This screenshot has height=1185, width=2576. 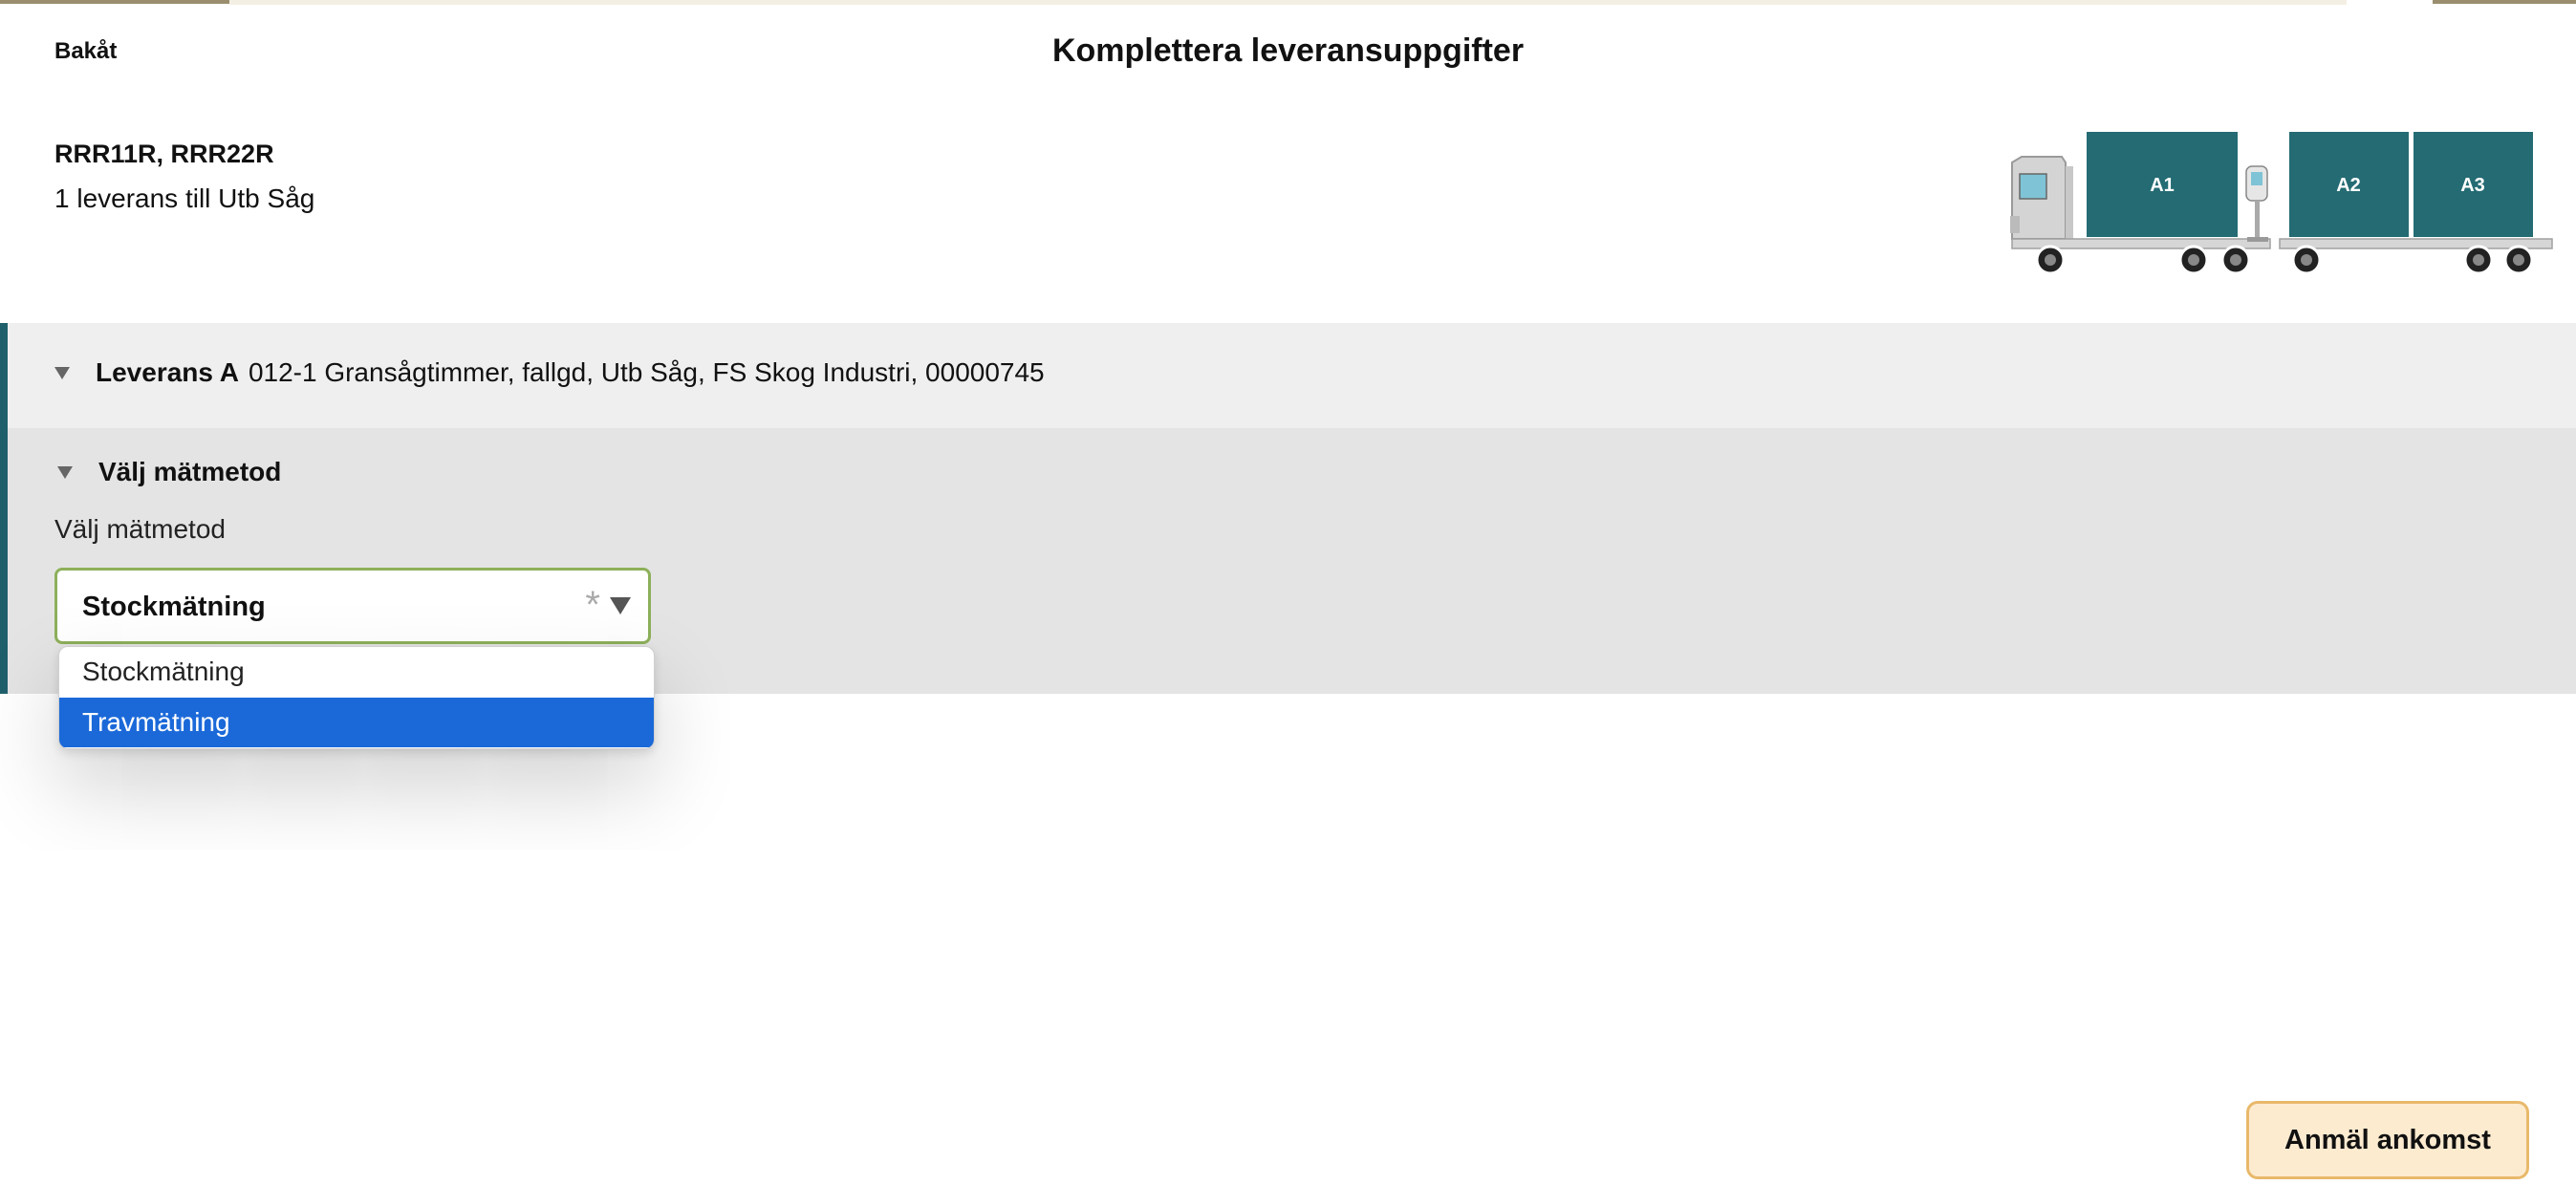 I want to click on trailer-chassis, so click(x=2416, y=244).